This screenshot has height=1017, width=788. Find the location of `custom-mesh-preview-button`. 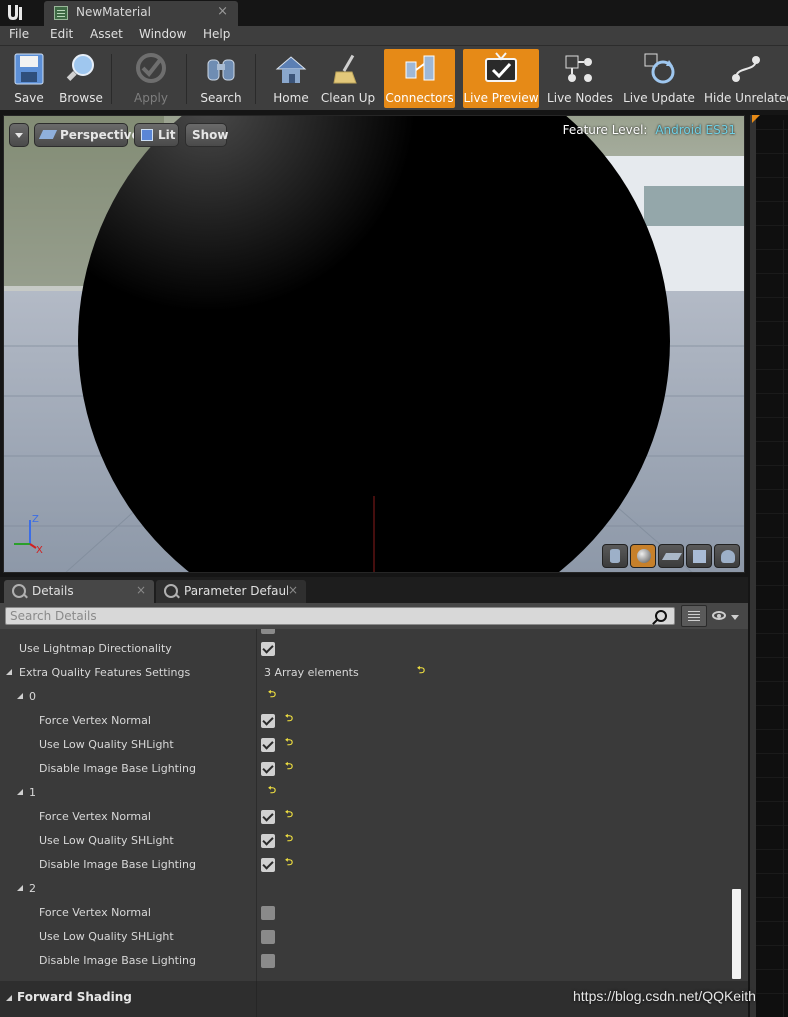

custom-mesh-preview-button is located at coordinates (727, 556).